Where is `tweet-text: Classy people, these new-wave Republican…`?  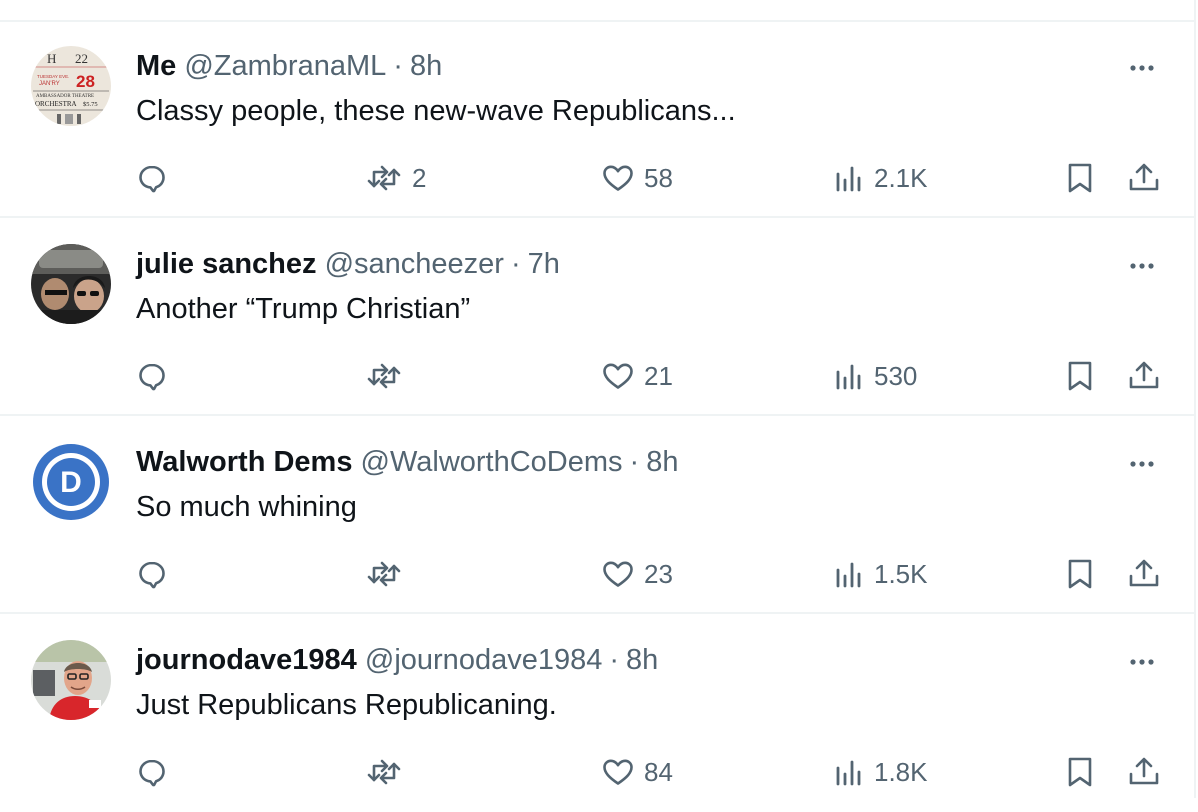 tweet-text: Classy people, these new-wave Republican… is located at coordinates (436, 111).